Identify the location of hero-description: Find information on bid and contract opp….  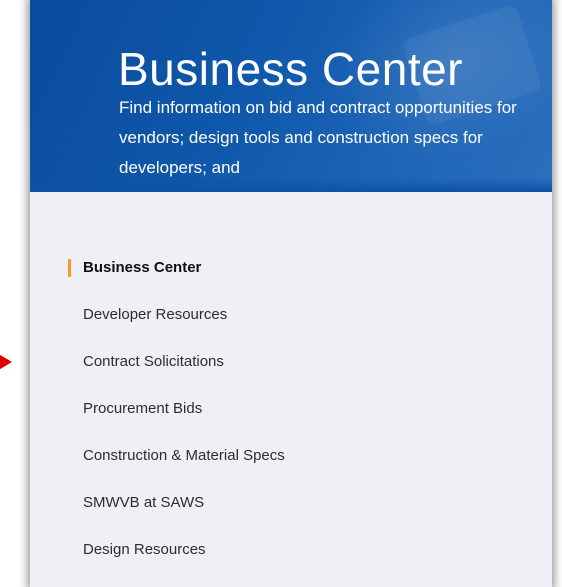
(318, 137).